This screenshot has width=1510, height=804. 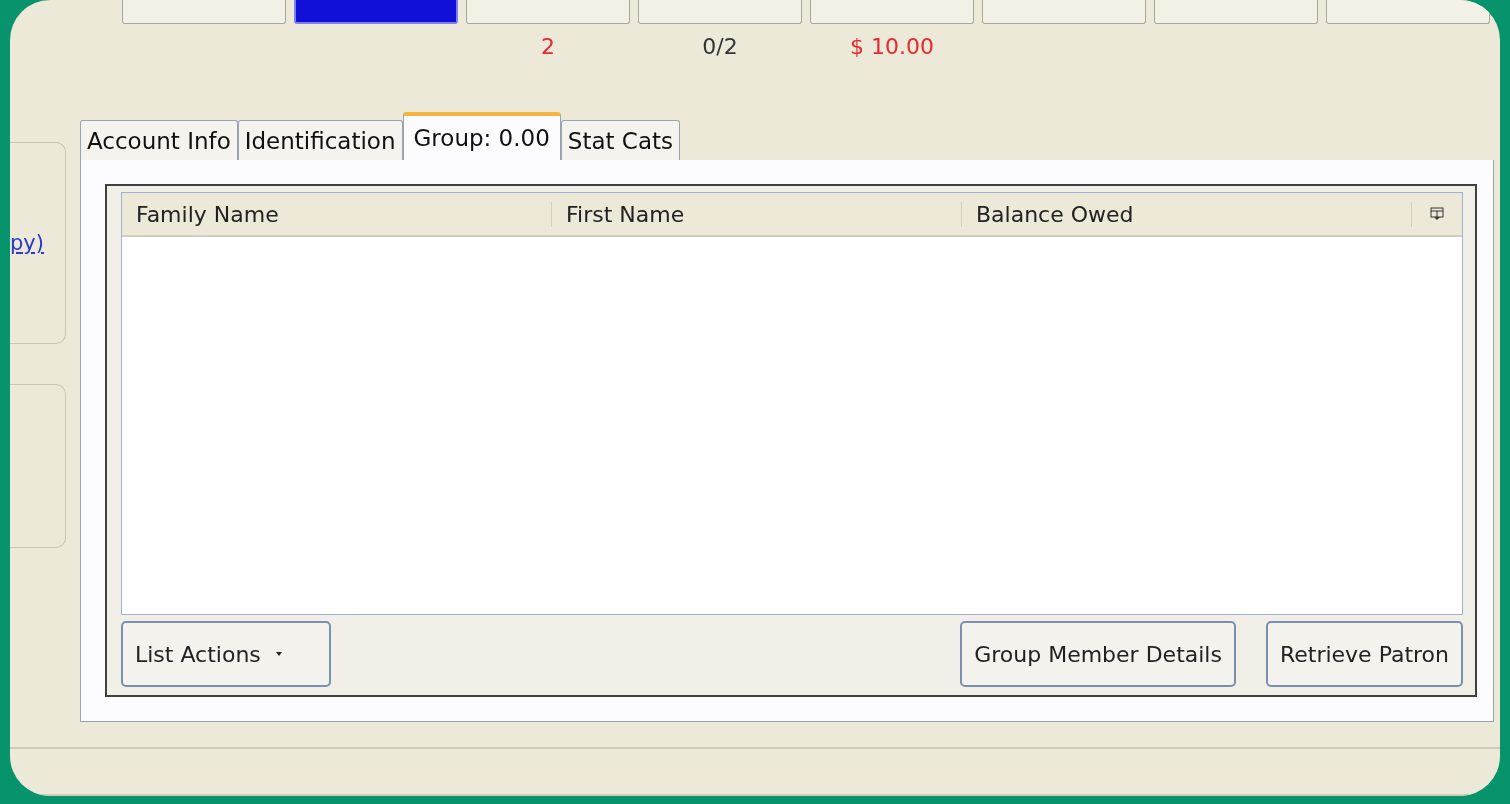 I want to click on column-header: Family Name, so click(x=337, y=214).